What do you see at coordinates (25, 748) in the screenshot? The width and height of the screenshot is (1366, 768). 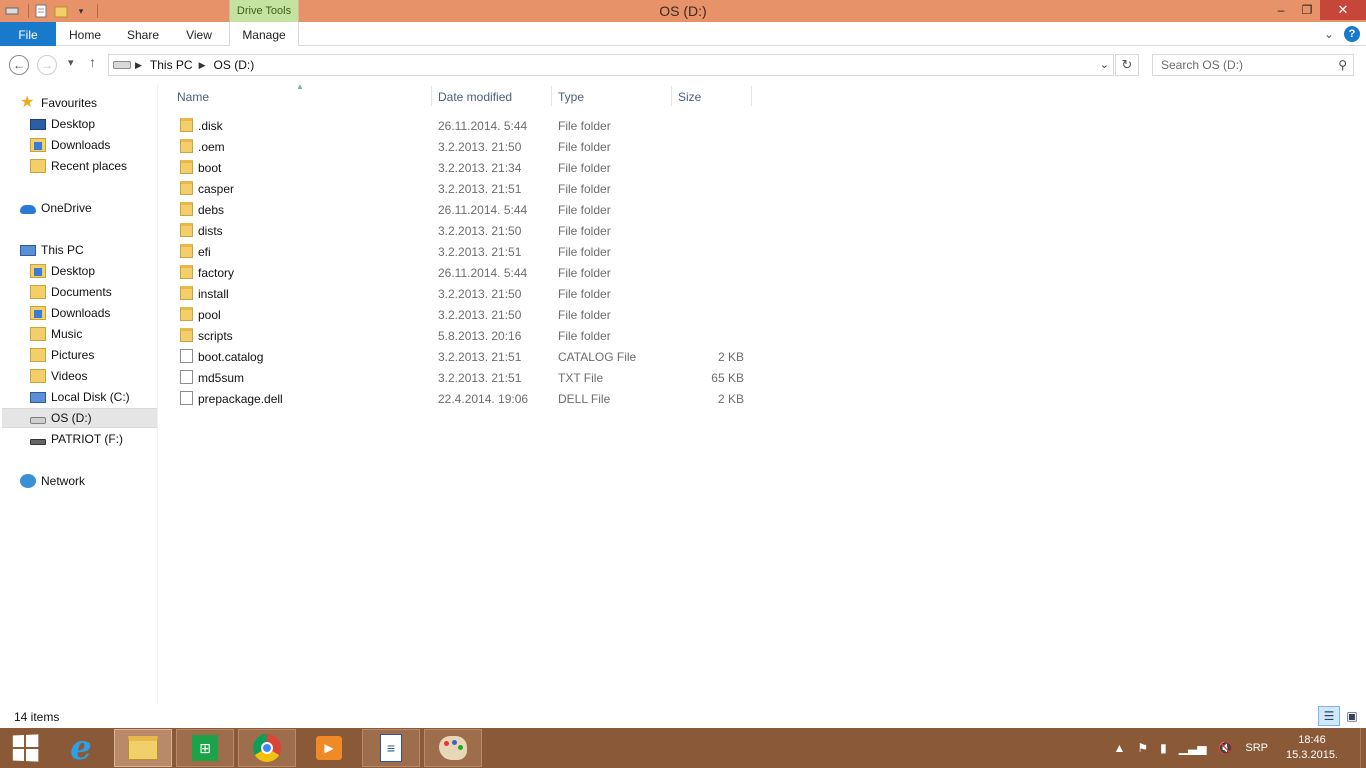 I see `start-button` at bounding box center [25, 748].